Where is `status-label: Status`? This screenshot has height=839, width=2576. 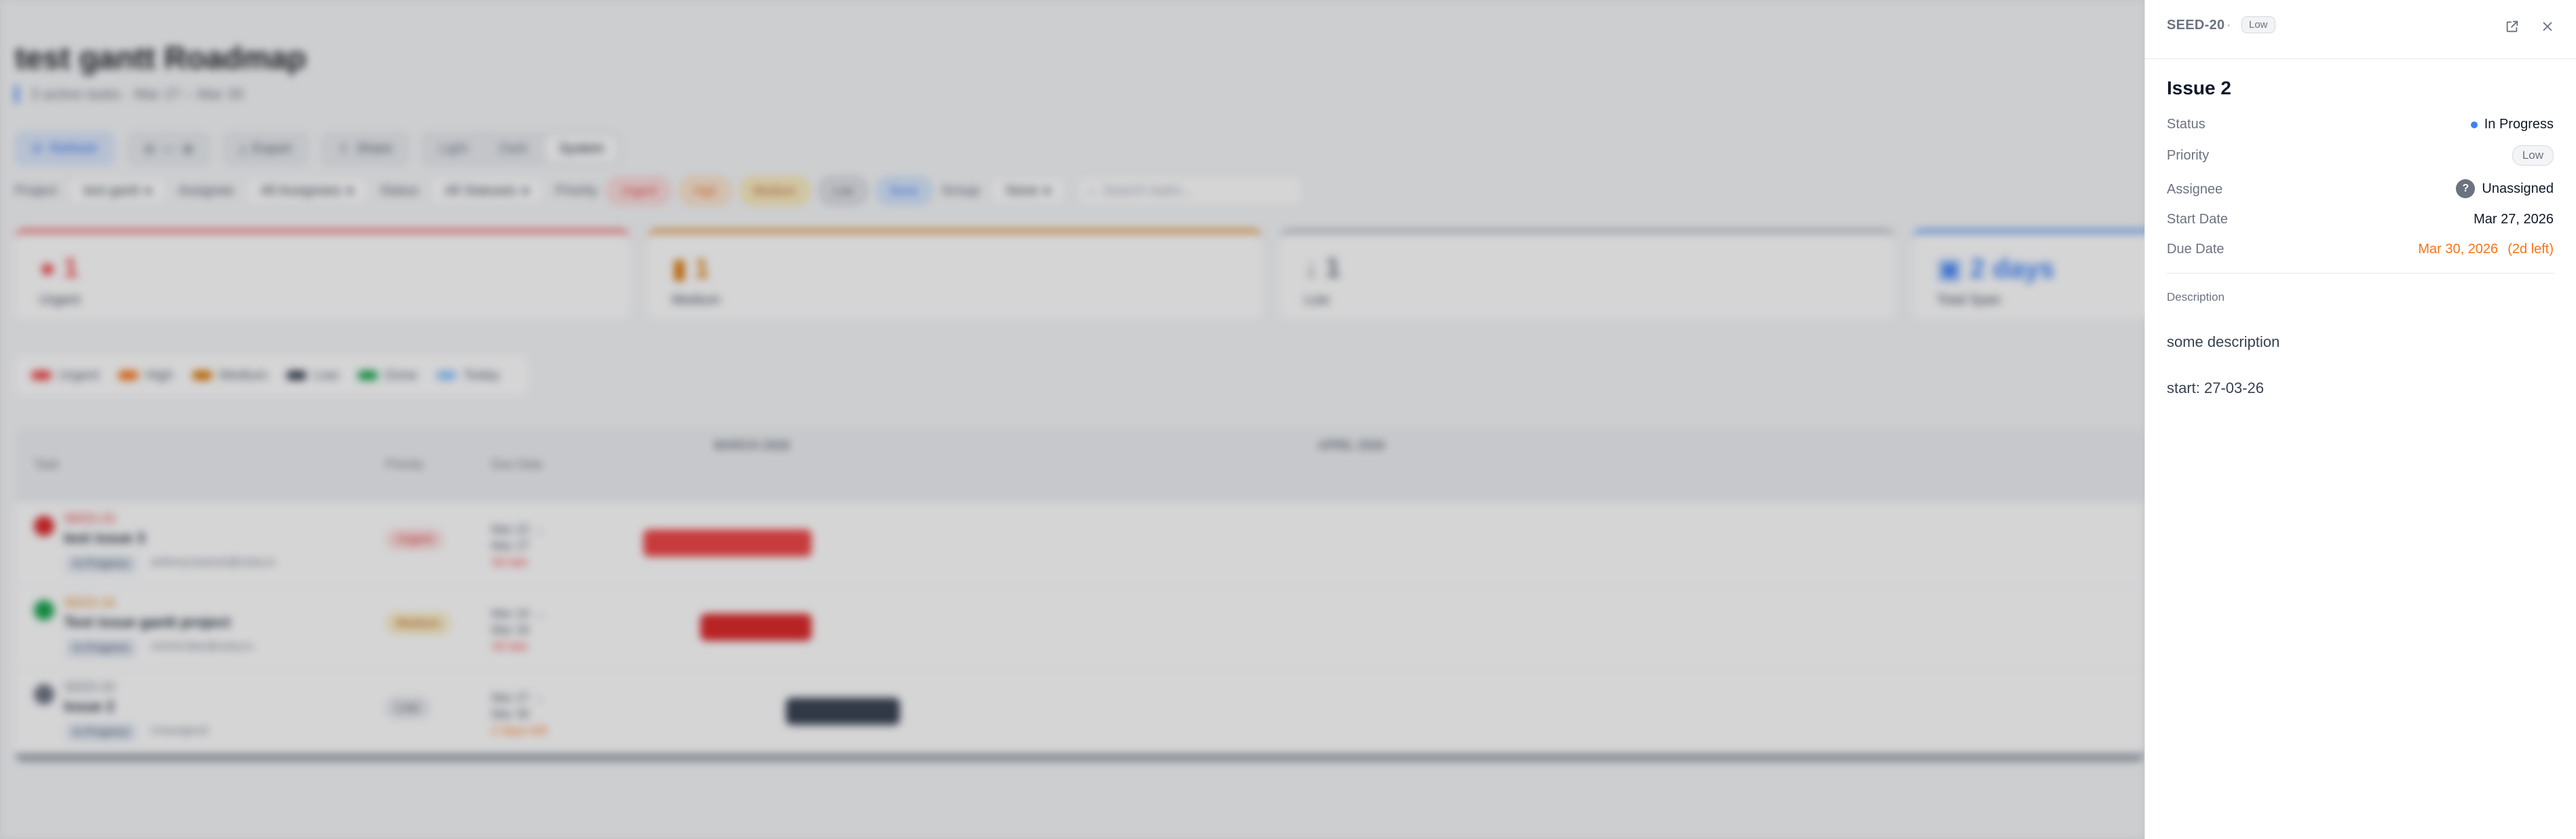 status-label: Status is located at coordinates (2186, 124).